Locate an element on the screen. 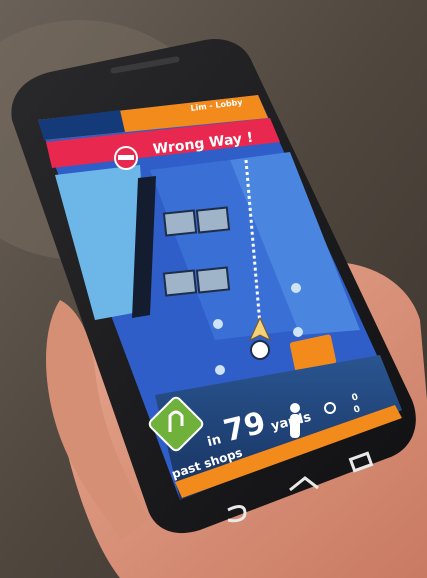 Image resolution: width=427 pixels, height=578 pixels. no-entry-icon is located at coordinates (126, 158).